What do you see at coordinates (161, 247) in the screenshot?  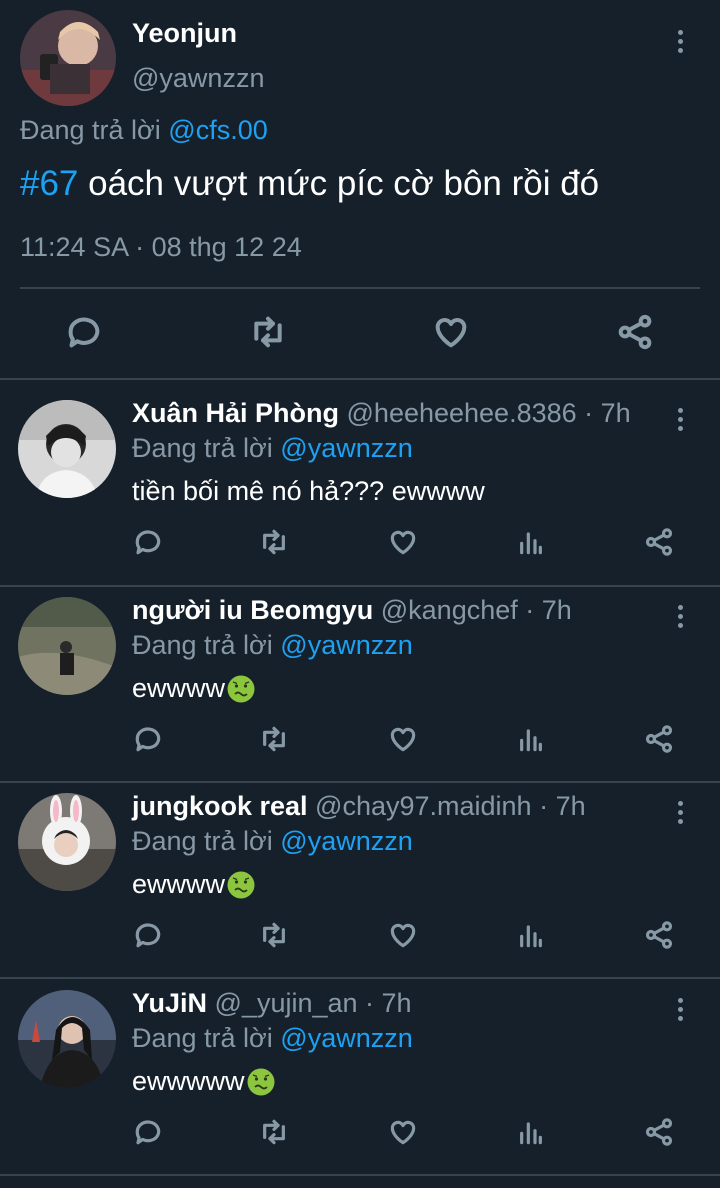 I see `tweet-timestamp: 11:24 SA · 08 thg 12 24` at bounding box center [161, 247].